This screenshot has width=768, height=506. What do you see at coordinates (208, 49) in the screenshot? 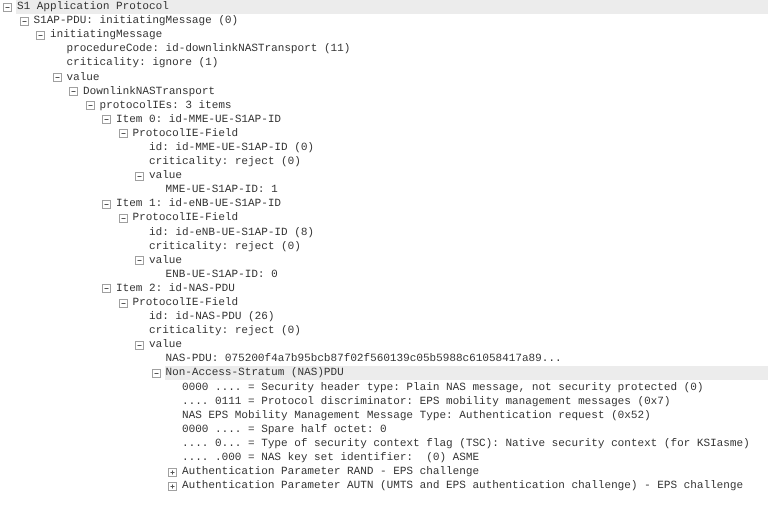
I see `tree-item: procedureCode: id-downlinkNASTransport (11)` at bounding box center [208, 49].